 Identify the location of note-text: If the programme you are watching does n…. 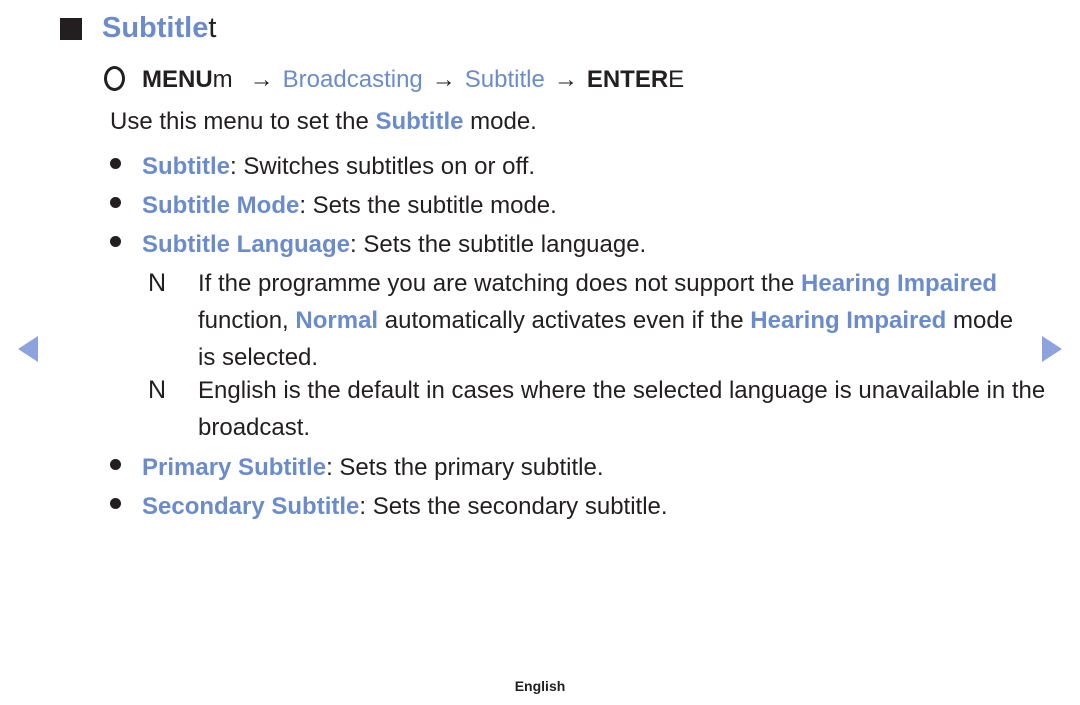
(613, 320).